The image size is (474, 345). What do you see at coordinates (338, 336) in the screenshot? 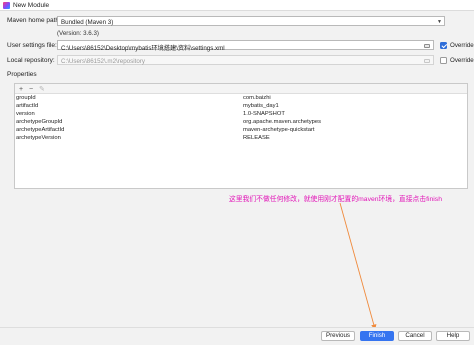
I see `previous-button: Previous` at bounding box center [338, 336].